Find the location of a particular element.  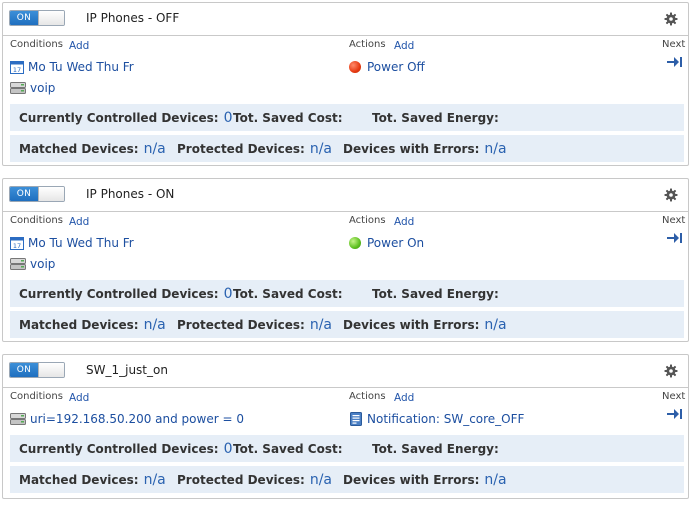

rule-header: ON IP Phones - OFF is located at coordinates (345, 19).